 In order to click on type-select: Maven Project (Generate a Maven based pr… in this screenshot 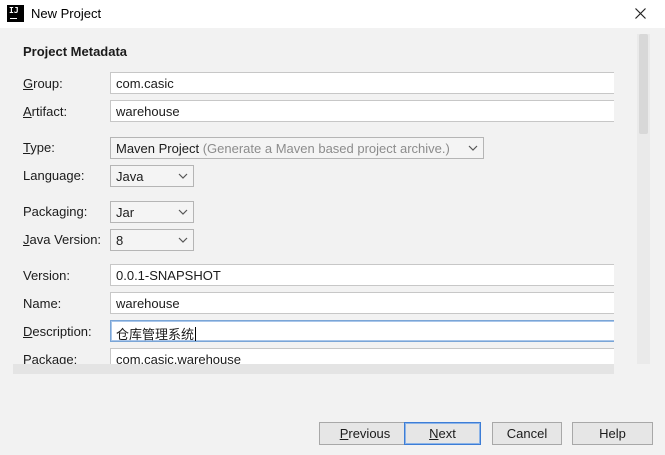, I will do `click(297, 148)`.